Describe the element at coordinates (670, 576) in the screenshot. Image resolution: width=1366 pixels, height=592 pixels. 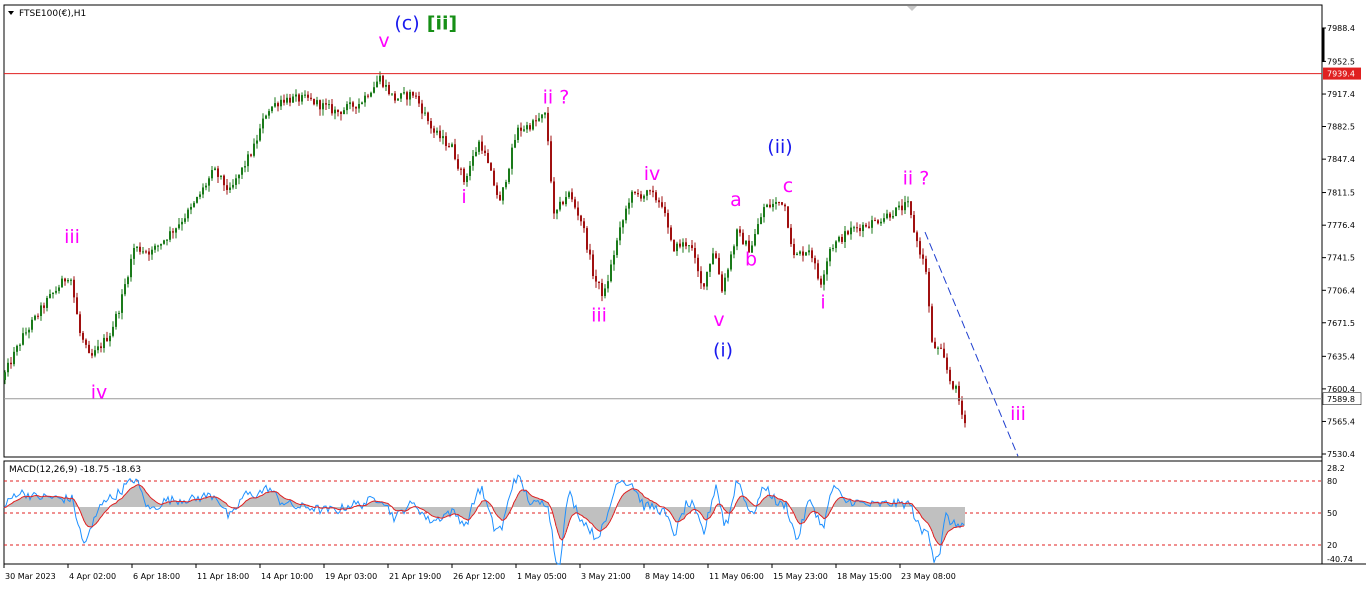
I see `time-tick-label: 8 May 14:00` at that location.